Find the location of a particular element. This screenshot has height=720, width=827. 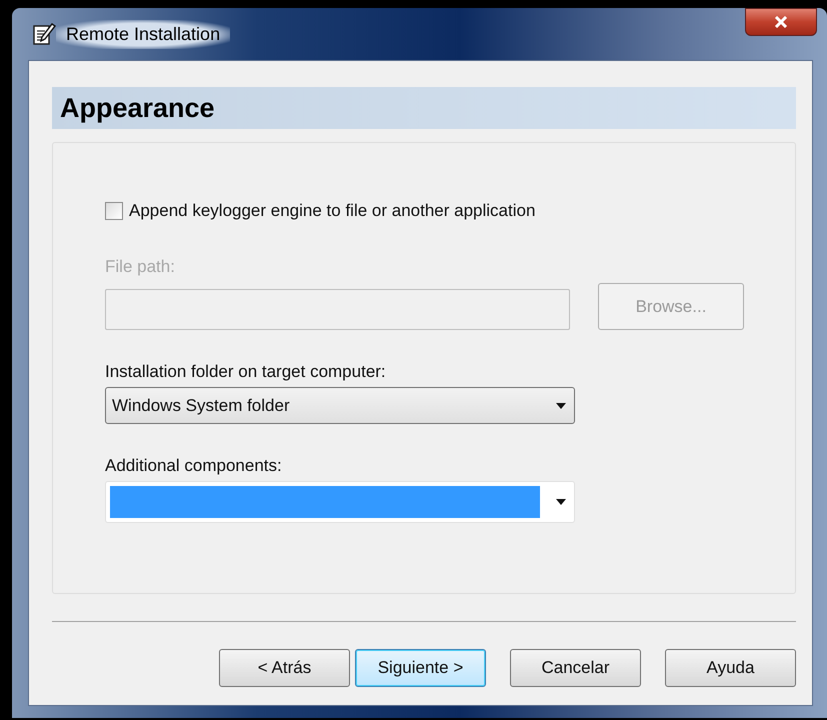

wizard-button: Siguiente > is located at coordinates (420, 668).